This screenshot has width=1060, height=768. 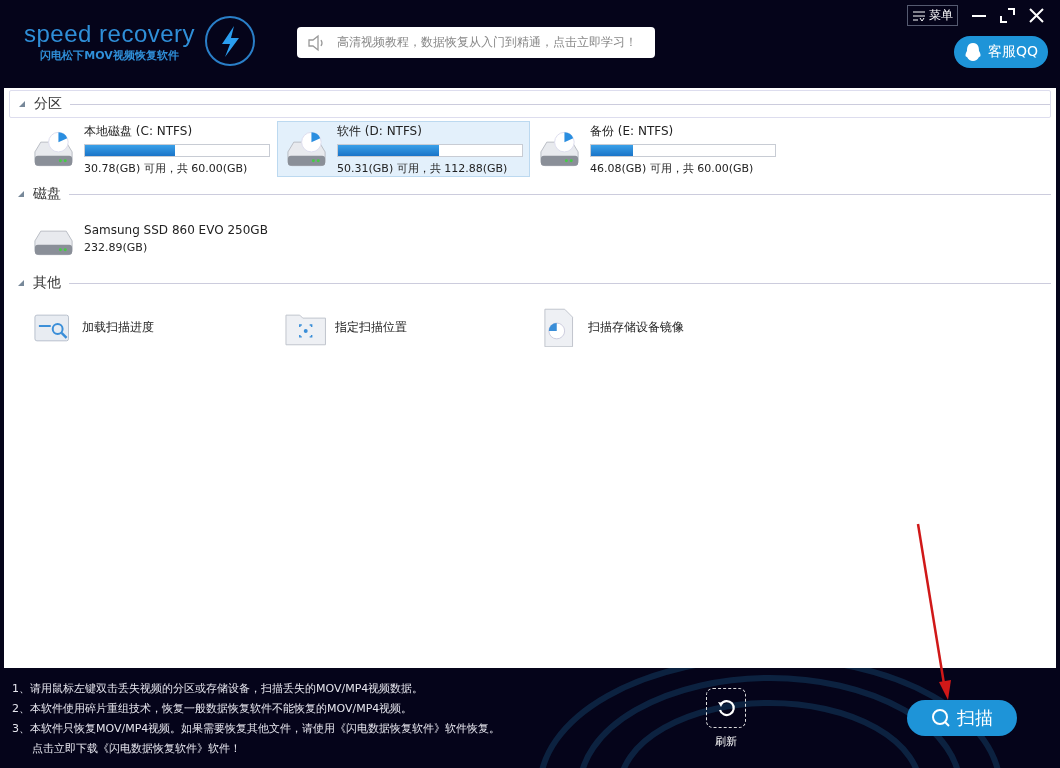 I want to click on logo-title: speed recovery, so click(x=110, y=33).